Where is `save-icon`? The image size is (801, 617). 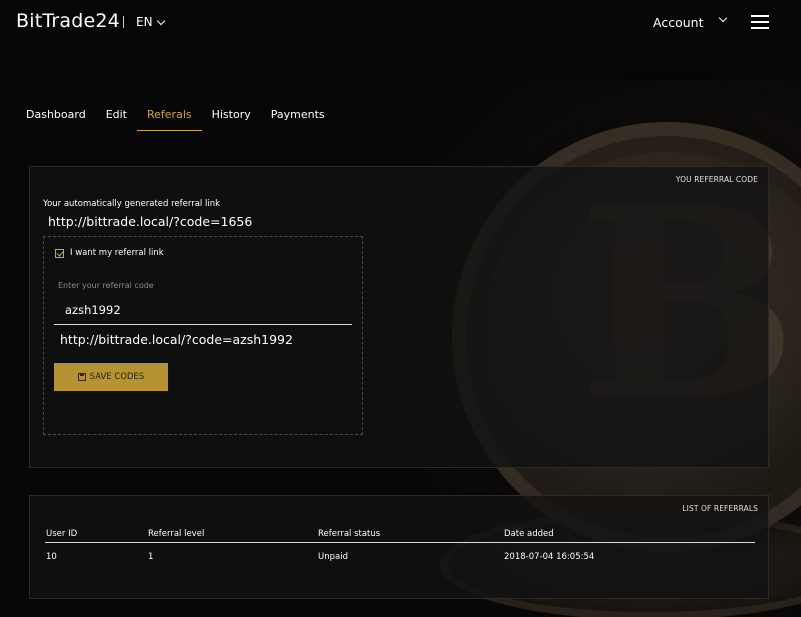
save-icon is located at coordinates (81, 377).